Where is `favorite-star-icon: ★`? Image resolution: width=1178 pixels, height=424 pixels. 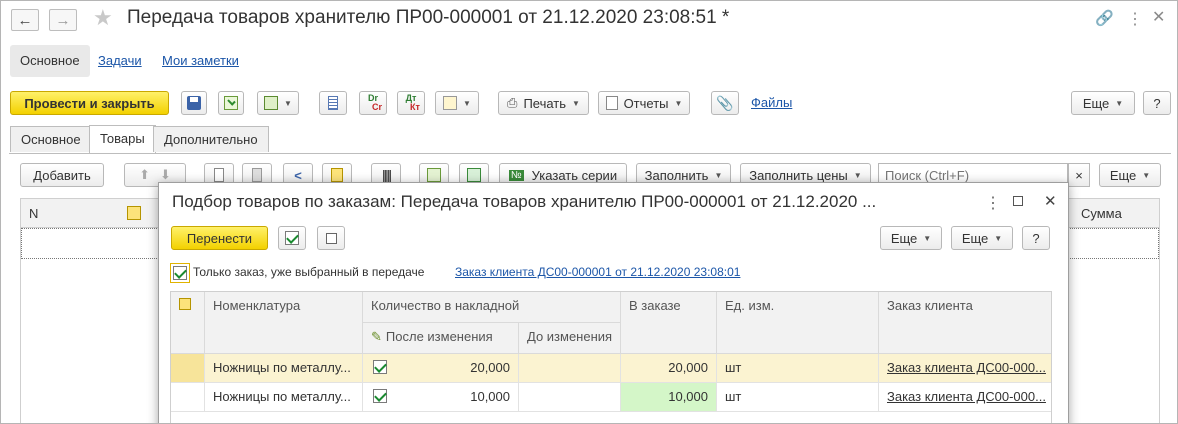
favorite-star-icon: ★ is located at coordinates (103, 18).